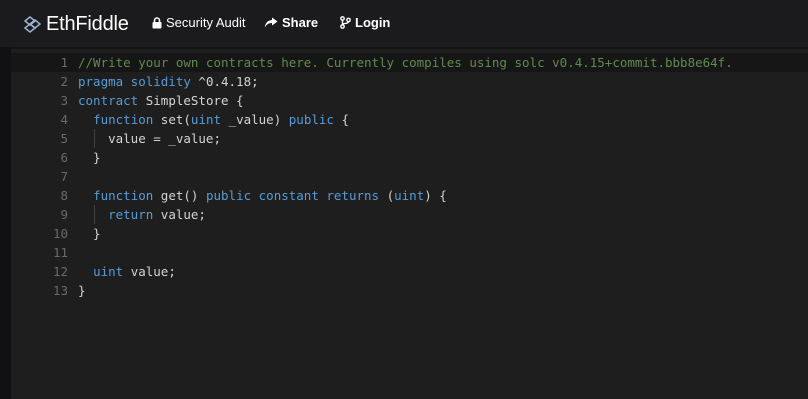 This screenshot has width=808, height=399. What do you see at coordinates (5, 223) in the screenshot?
I see `left-panel-edge` at bounding box center [5, 223].